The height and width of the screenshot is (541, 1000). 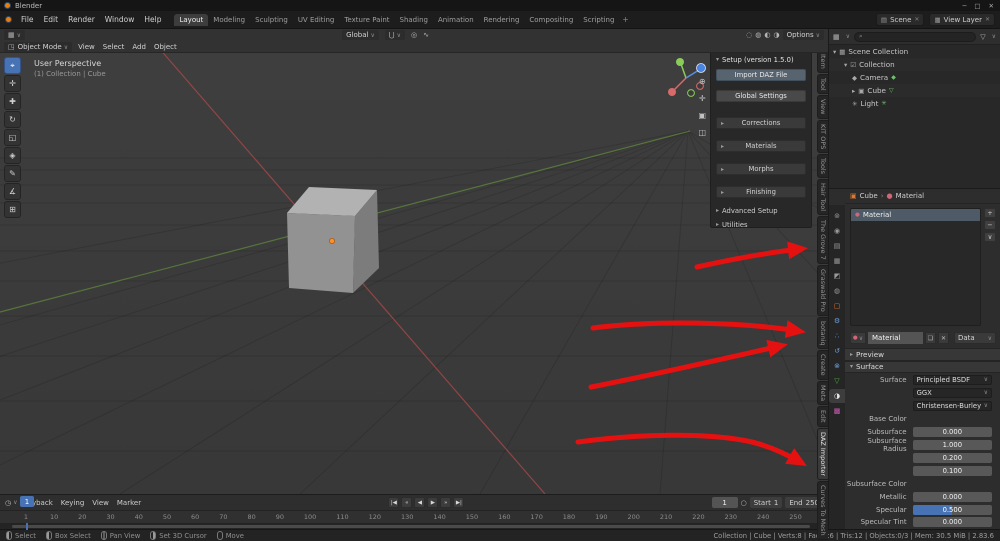 I want to click on zoom-icon: ⊕, so click(x=702, y=81).